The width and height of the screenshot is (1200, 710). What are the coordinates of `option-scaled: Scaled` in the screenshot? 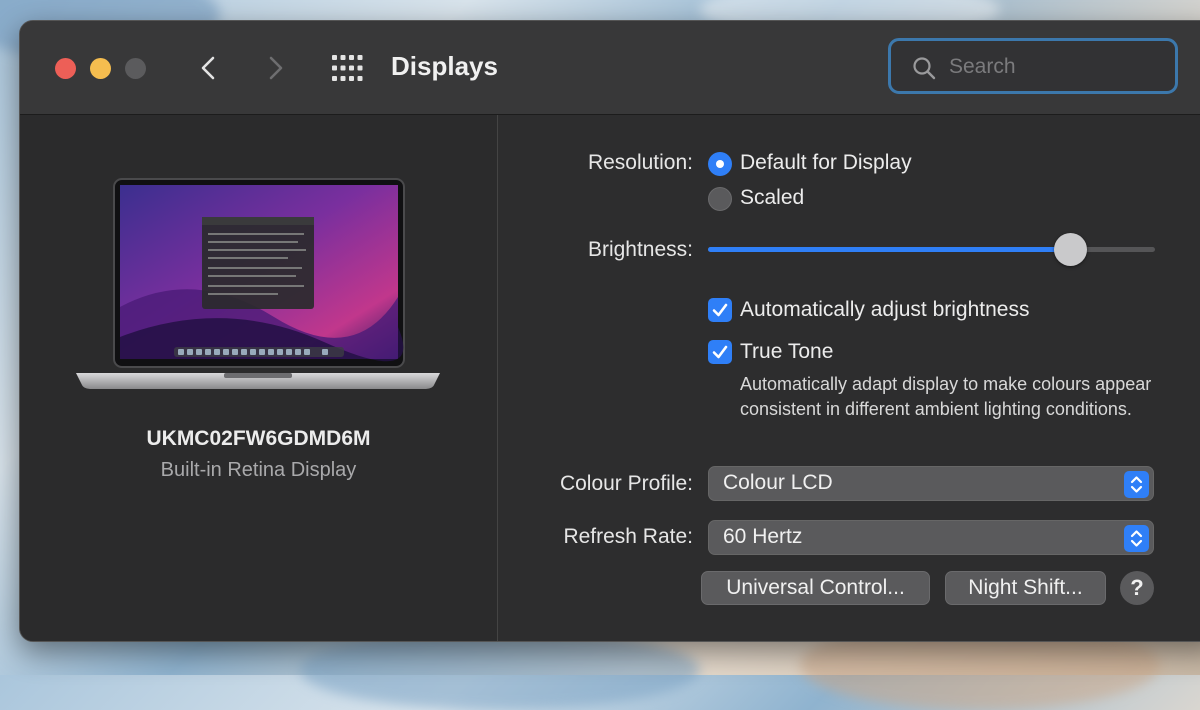 It's located at (772, 198).